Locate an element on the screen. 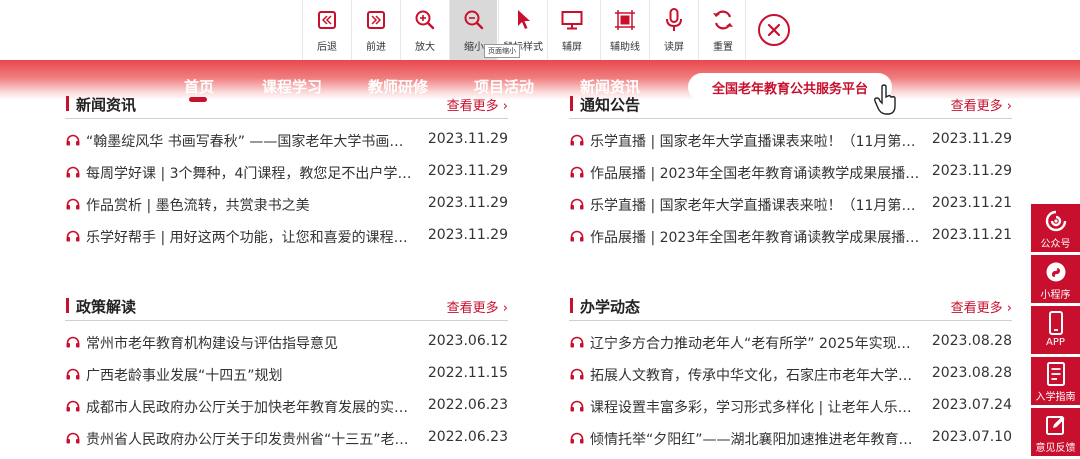 The width and height of the screenshot is (1080, 459). list-item: 作品展播 | 2023年全国老年教育诵读教学成果展播活动 2023.11.21 is located at coordinates (790, 238).